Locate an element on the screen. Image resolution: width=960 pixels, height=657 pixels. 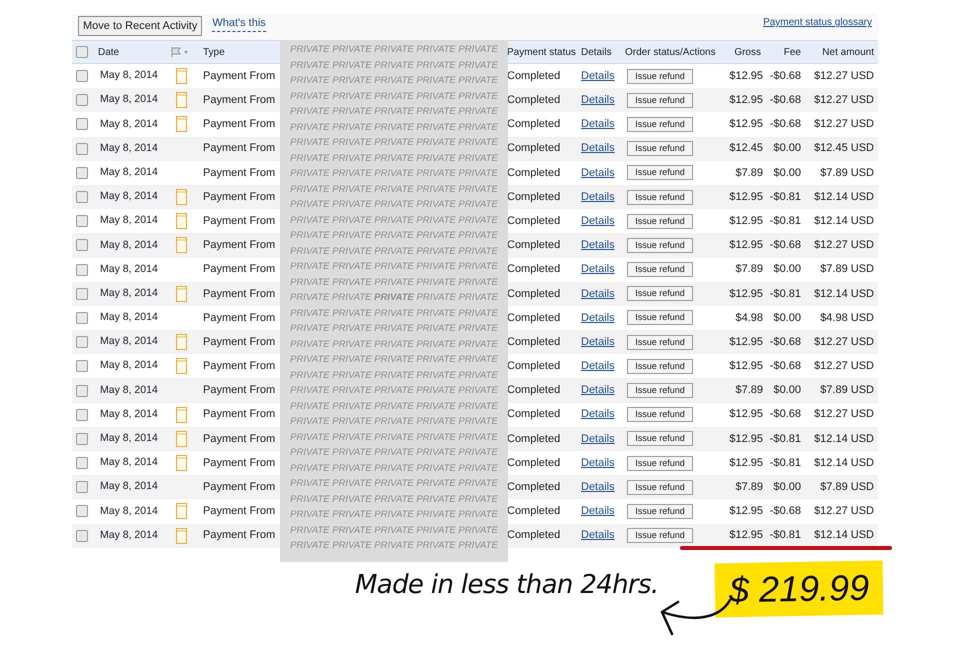
column-header: Details is located at coordinates (599, 52).